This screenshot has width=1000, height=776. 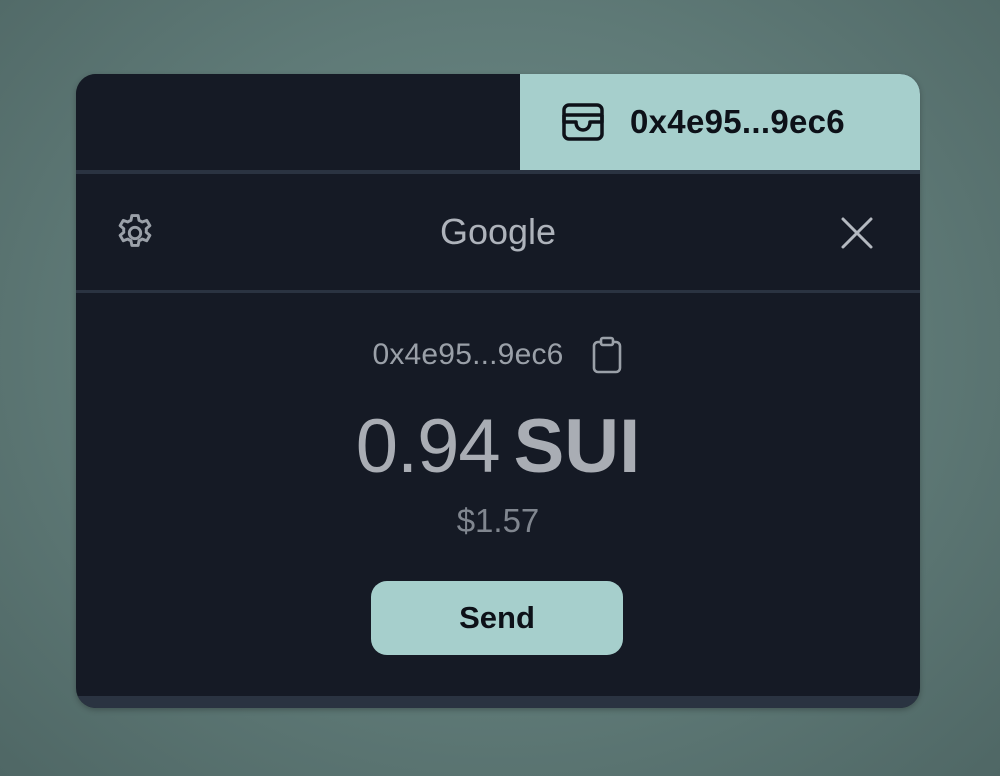 I want to click on tab-bar: 0x4e95...9ec6, so click(x=498, y=122).